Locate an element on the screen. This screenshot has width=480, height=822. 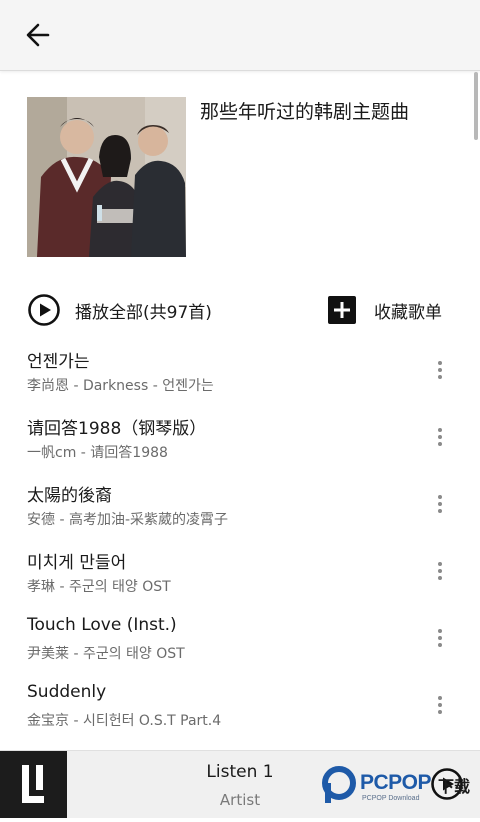
song-subtitle: 尹美莱 - 주군의 태양 OST is located at coordinates (106, 654).